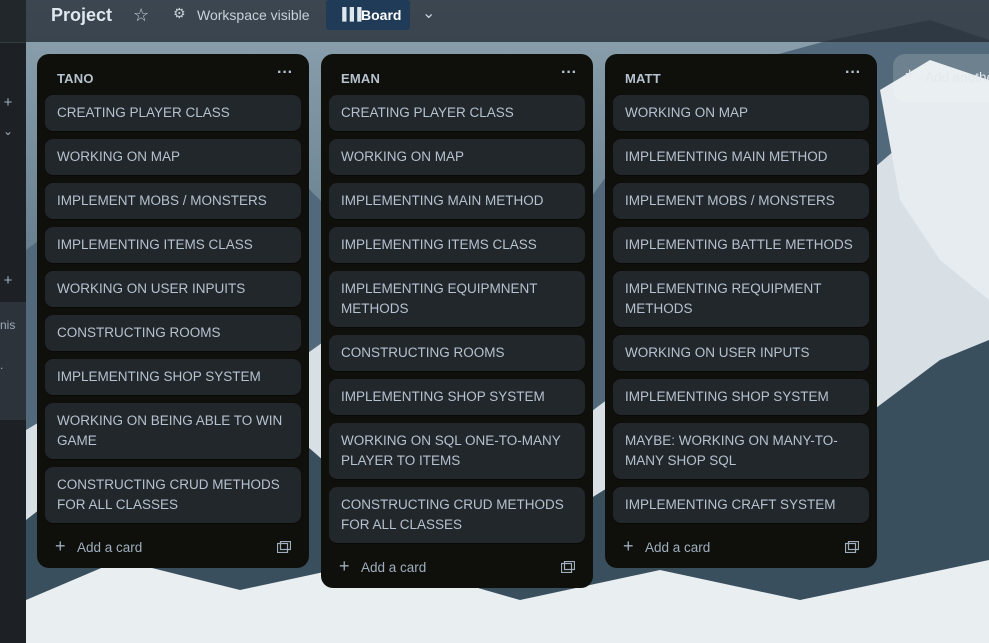  I want to click on sidebar-top-area, so click(13, 21).